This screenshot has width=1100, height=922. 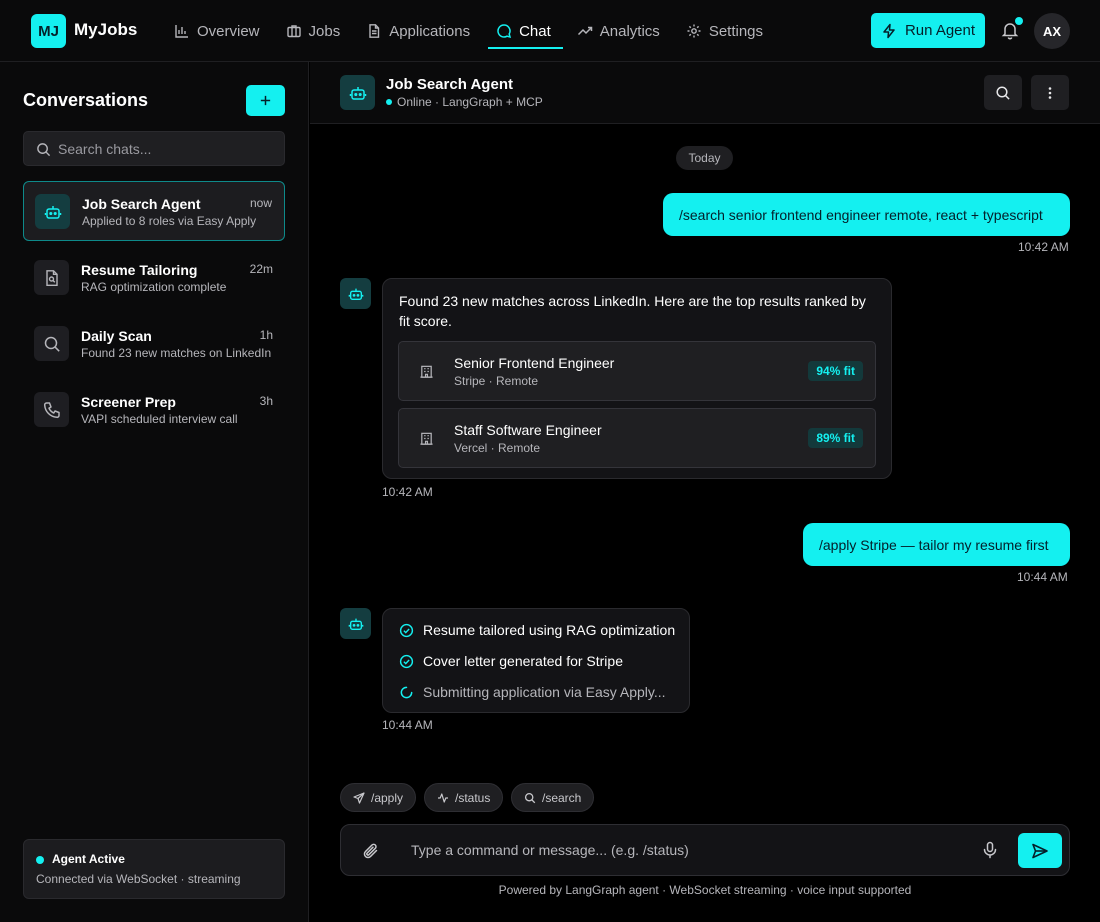 I want to click on agent-status-subtitle: Connected via WebSocket · streaming, so click(x=138, y=879).